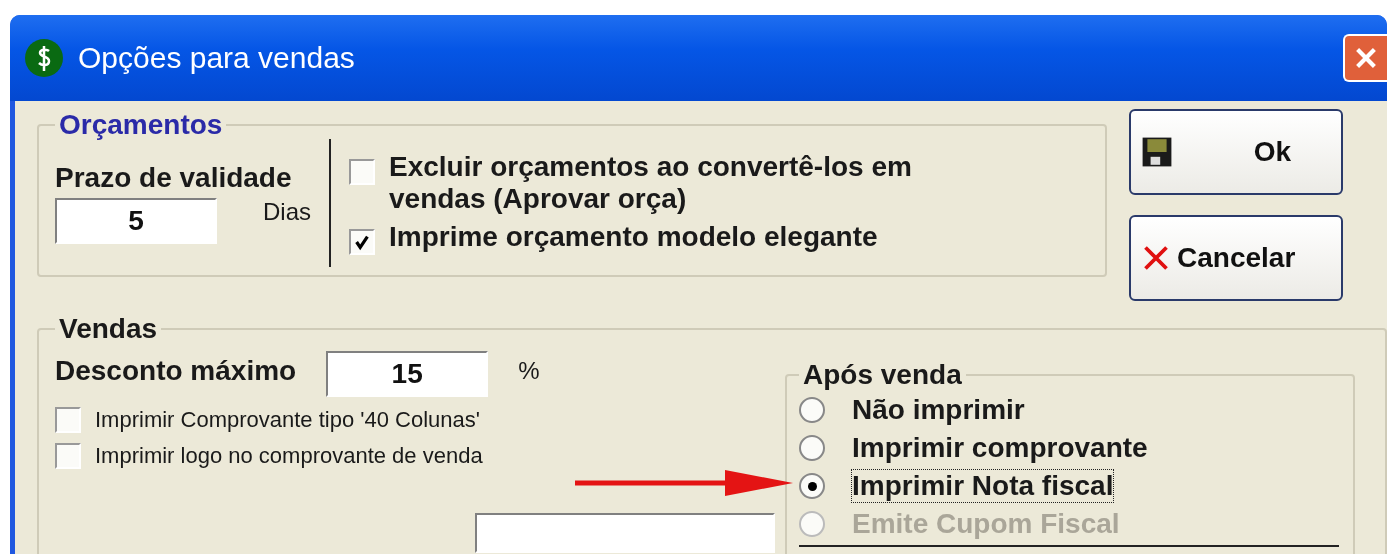 The width and height of the screenshot is (1387, 554). What do you see at coordinates (176, 371) in the screenshot?
I see `field-label: Desconto máximo` at bounding box center [176, 371].